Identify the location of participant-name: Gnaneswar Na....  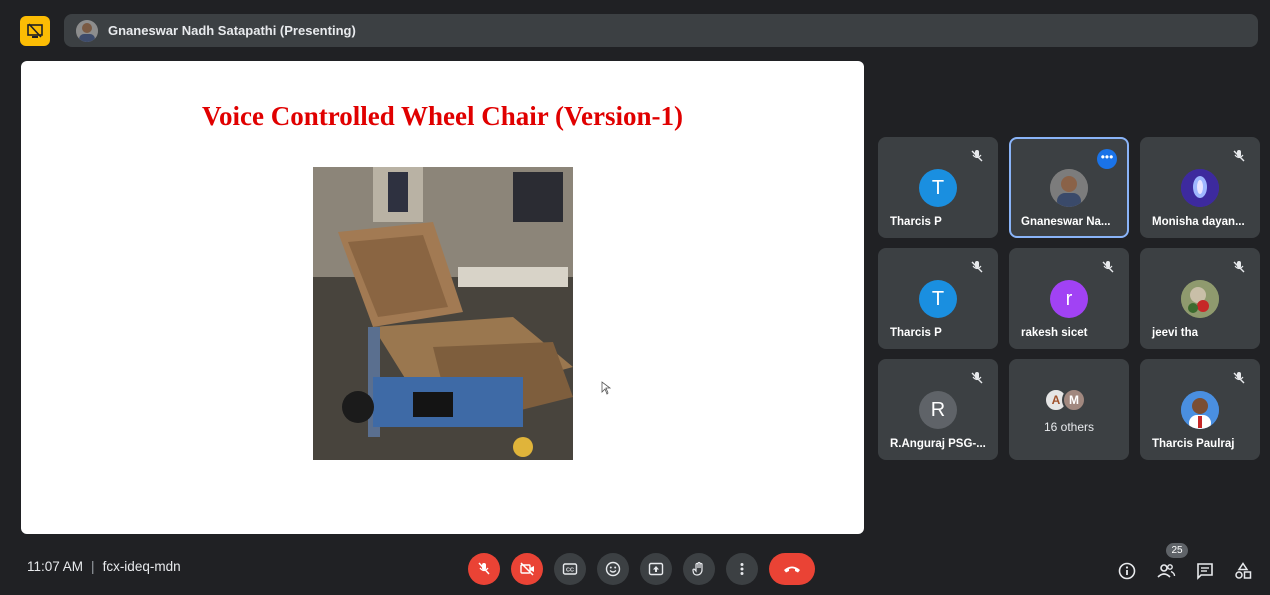
(1066, 222).